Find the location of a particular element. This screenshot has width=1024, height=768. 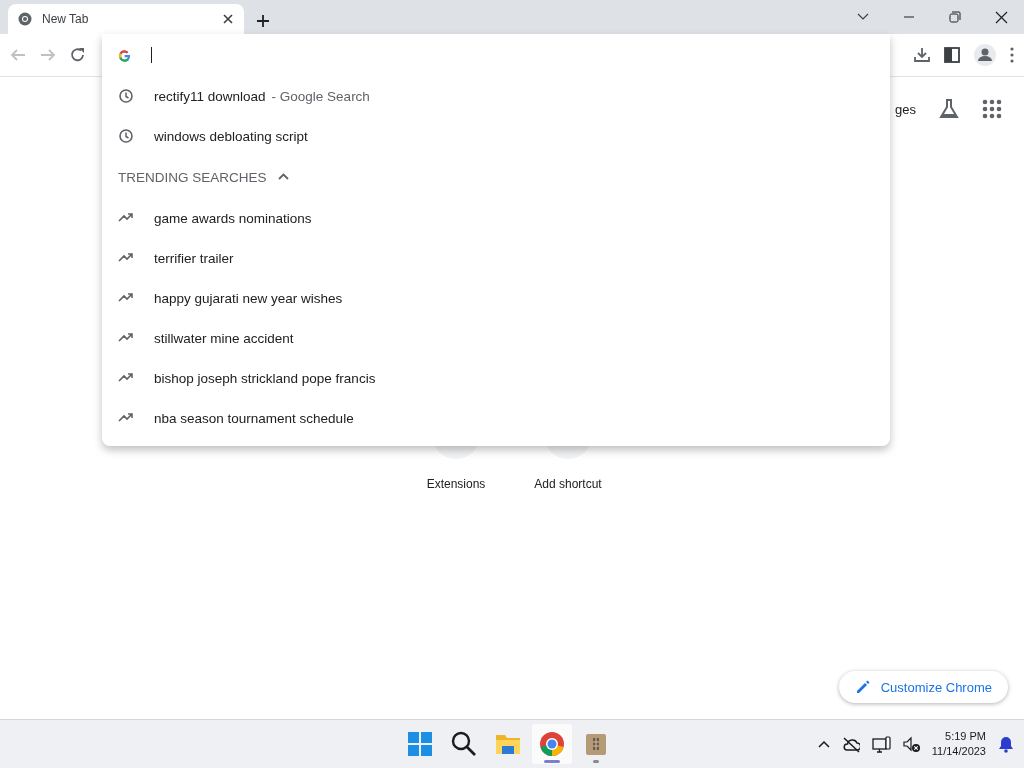

apps-grid-icon is located at coordinates (992, 109).